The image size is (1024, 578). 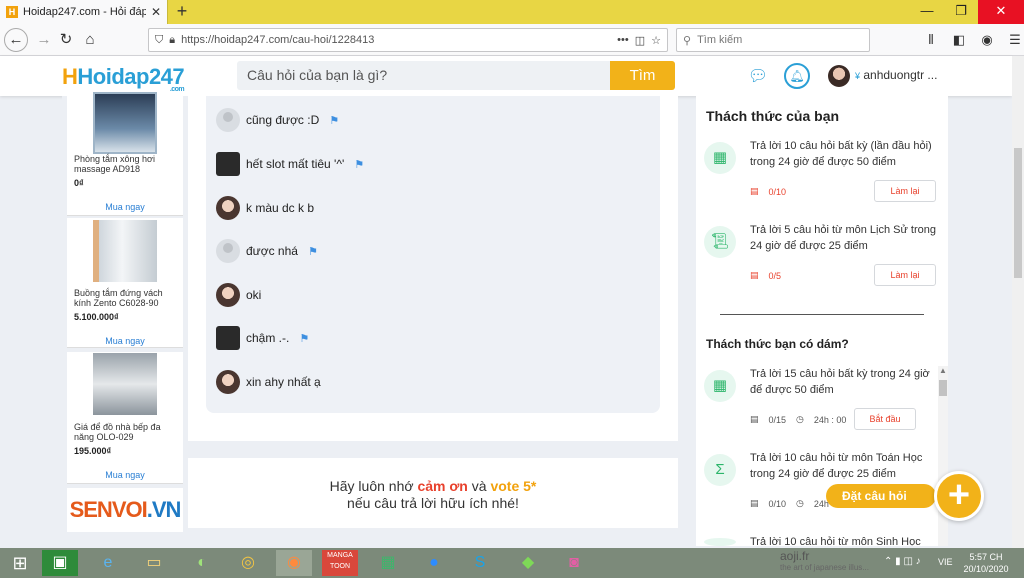 I want to click on menu-icon: ☰, so click(x=1014, y=40).